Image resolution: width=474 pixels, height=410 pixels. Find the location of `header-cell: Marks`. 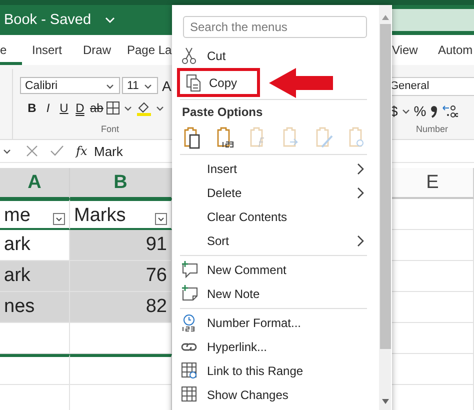

header-cell: Marks is located at coordinates (100, 215).